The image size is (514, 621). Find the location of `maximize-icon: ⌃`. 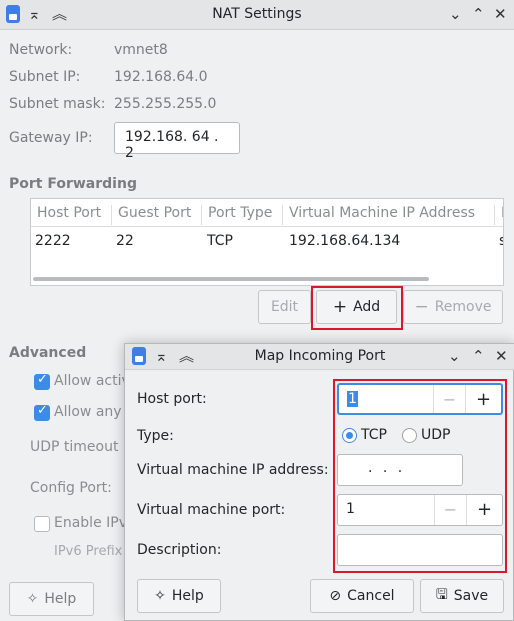

maximize-icon: ⌃ is located at coordinates (478, 14).